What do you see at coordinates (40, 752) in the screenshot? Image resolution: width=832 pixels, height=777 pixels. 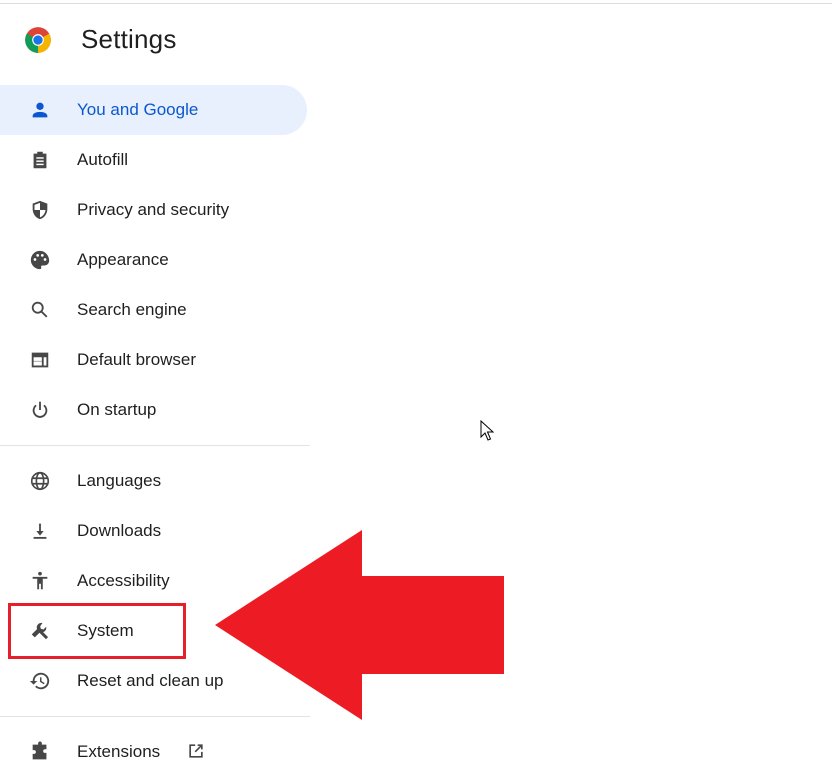 I see `puzzle-icon` at bounding box center [40, 752].